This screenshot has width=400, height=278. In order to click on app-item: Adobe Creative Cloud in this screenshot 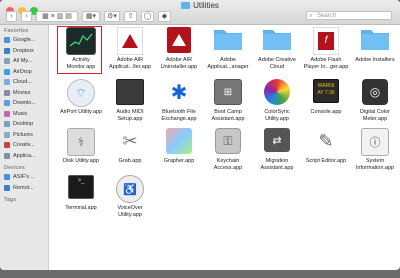, I will do `click(277, 48)`.